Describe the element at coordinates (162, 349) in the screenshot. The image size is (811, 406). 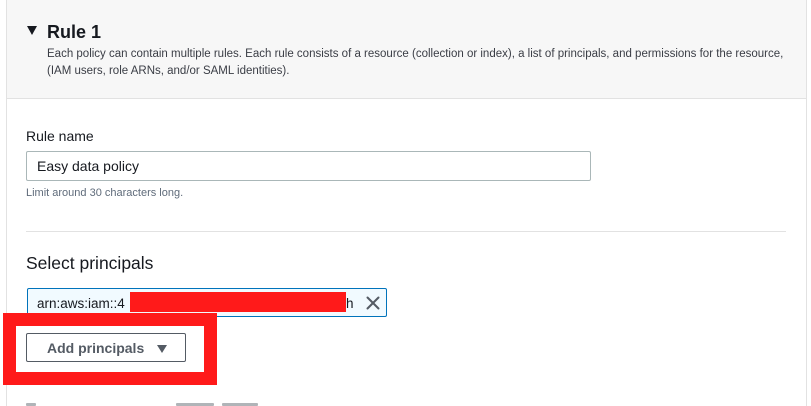
I see `caret-down-icon` at that location.